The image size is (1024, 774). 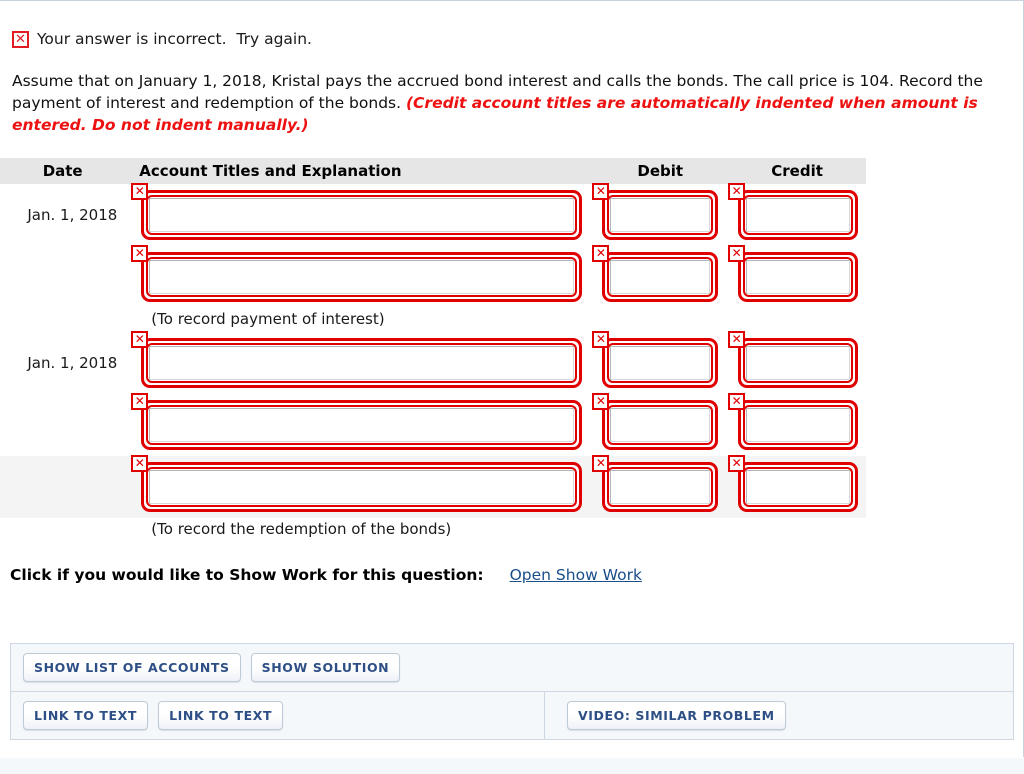 I want to click on answer-status-text: Your answer is incorrect. Try again., so click(x=174, y=39).